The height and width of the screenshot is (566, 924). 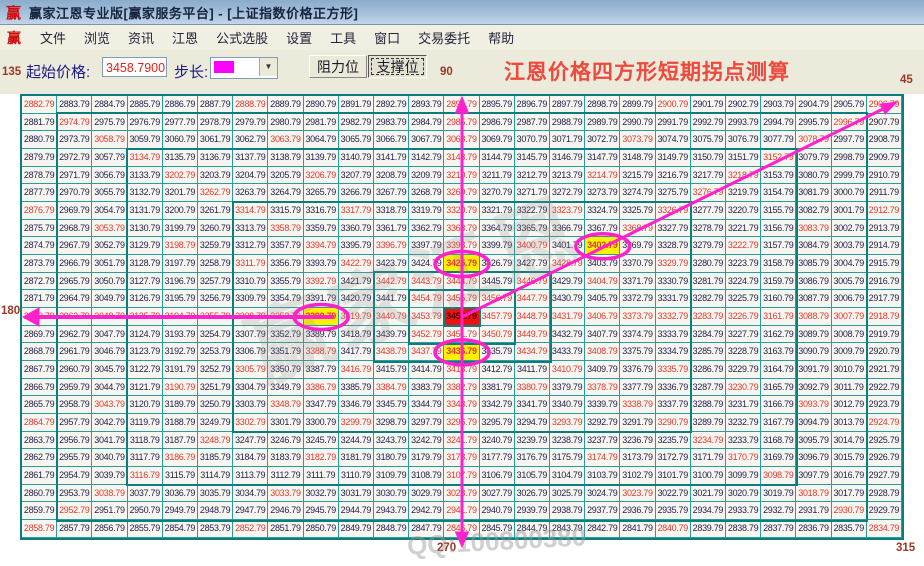 What do you see at coordinates (356, 370) in the screenshot?
I see `grid-cell: 3416.79` at bounding box center [356, 370].